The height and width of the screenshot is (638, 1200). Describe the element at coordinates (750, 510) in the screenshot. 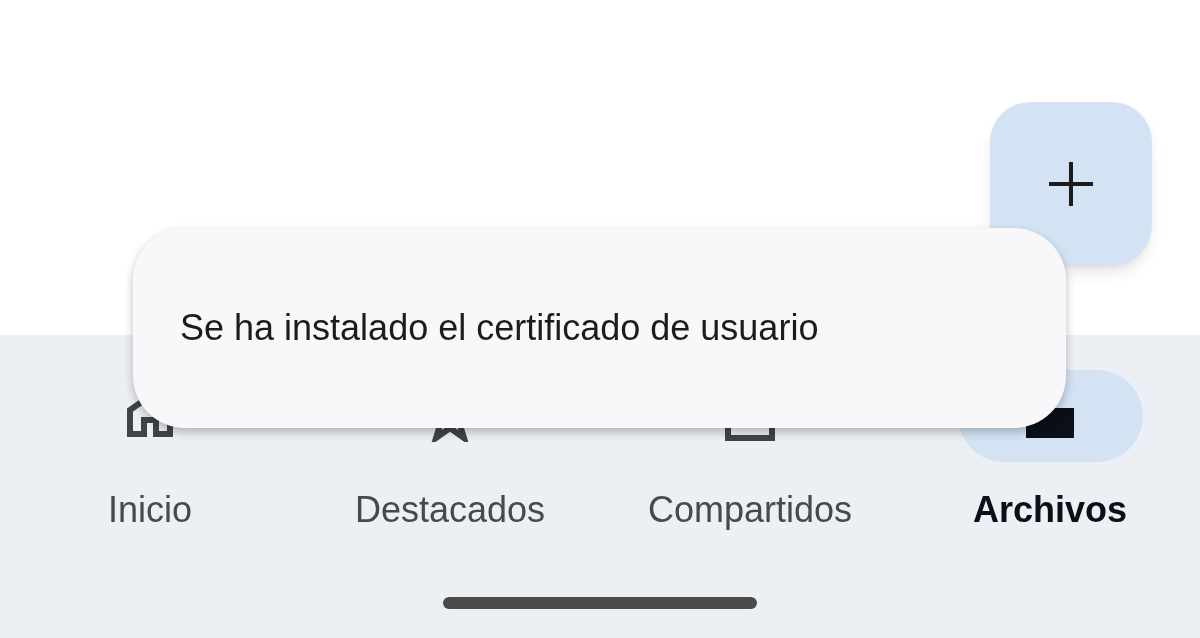

I see `nav-tab: Compartidos` at that location.